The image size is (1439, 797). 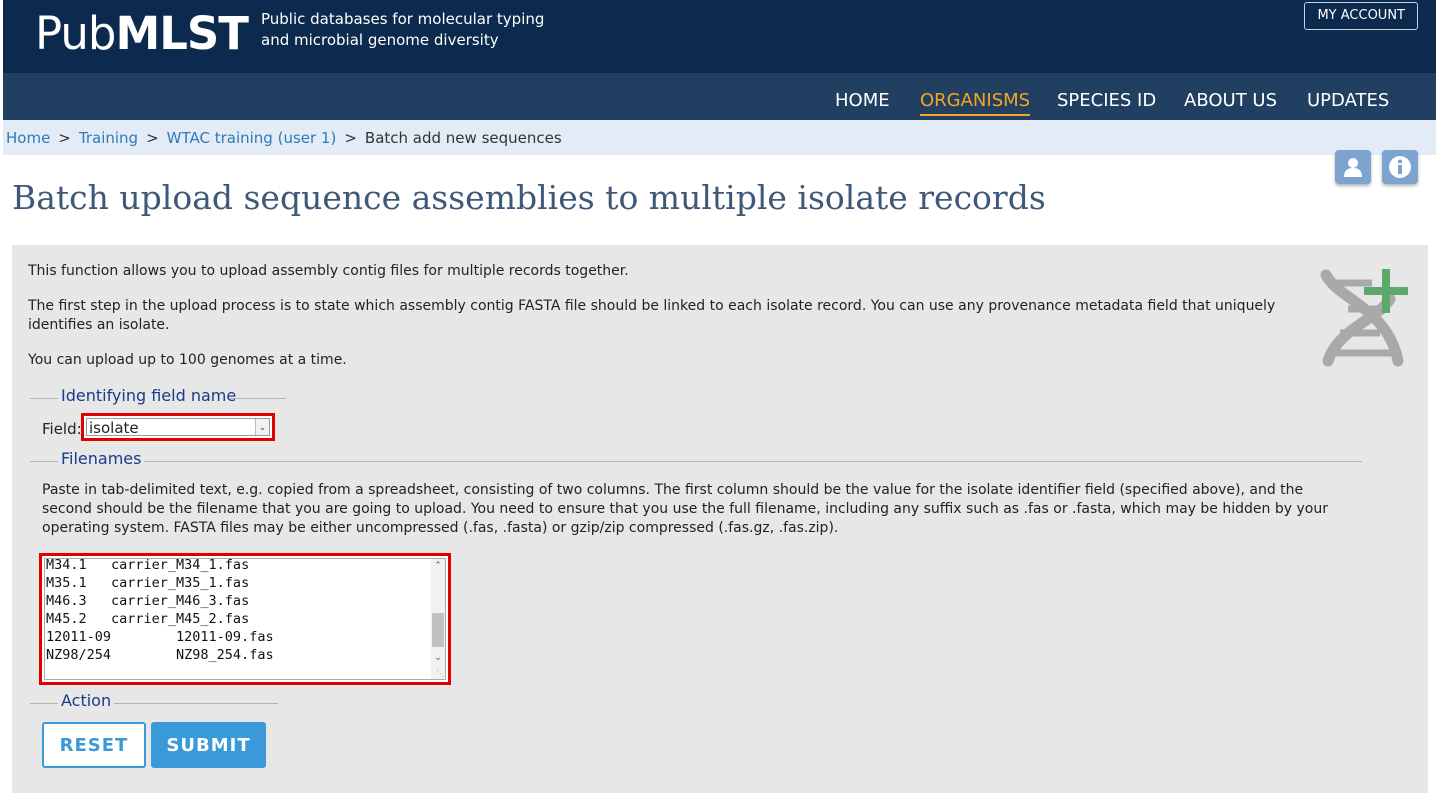 I want to click on breadcrumb-wtac-training: WTAC training (user 1), so click(x=252, y=138).